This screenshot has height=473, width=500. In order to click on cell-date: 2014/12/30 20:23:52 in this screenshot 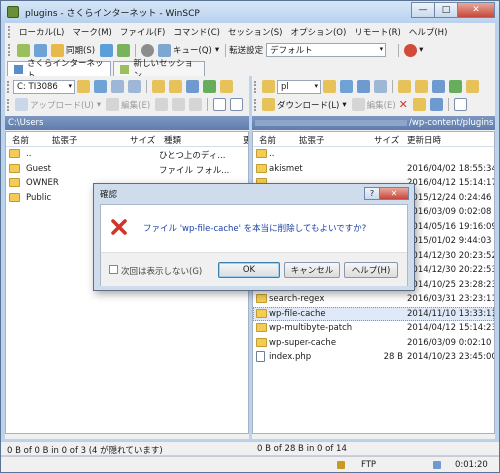, I will do `click(451, 255)`.